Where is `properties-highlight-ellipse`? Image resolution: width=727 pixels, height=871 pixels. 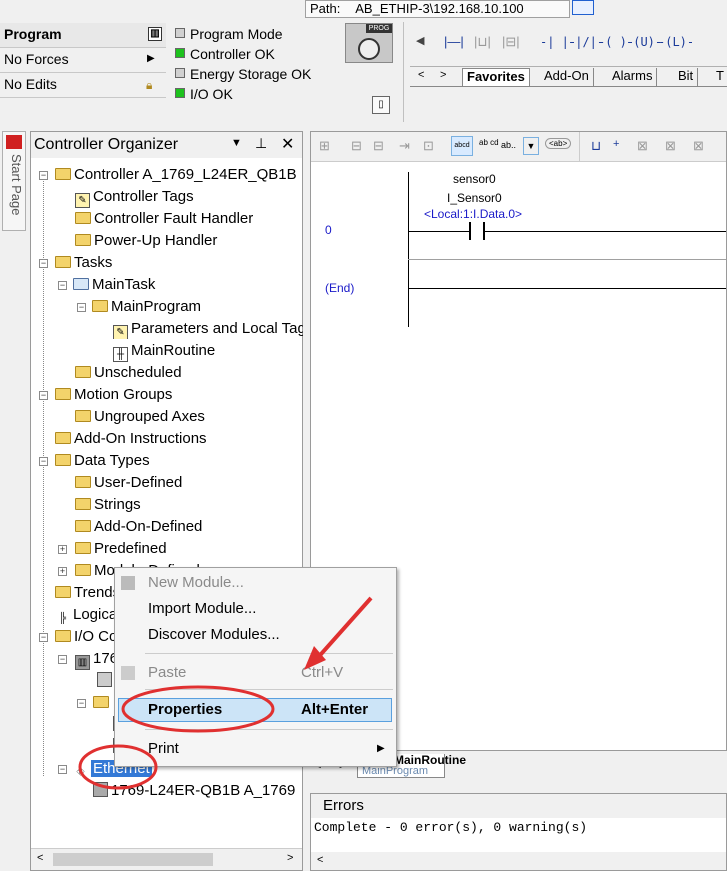 properties-highlight-ellipse is located at coordinates (198, 709).